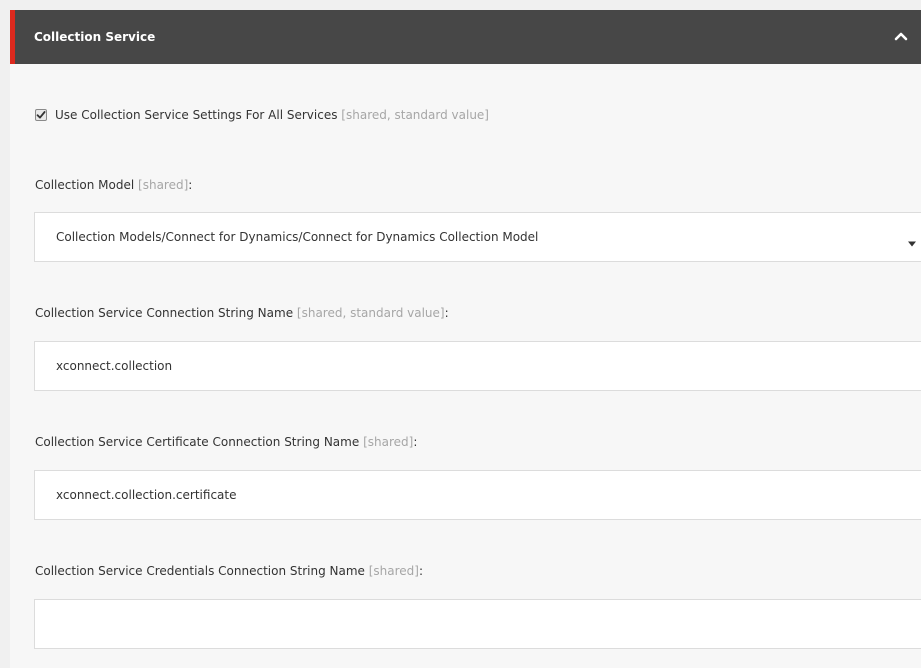 Image resolution: width=921 pixels, height=668 pixels. Describe the element at coordinates (114, 366) in the screenshot. I see `connection-string-value: xconnect.collection` at that location.